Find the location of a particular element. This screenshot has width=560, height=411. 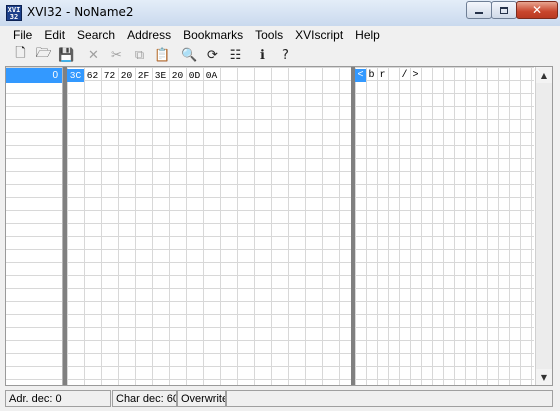

window-title: XVI32 - NoName2 is located at coordinates (80, 12).